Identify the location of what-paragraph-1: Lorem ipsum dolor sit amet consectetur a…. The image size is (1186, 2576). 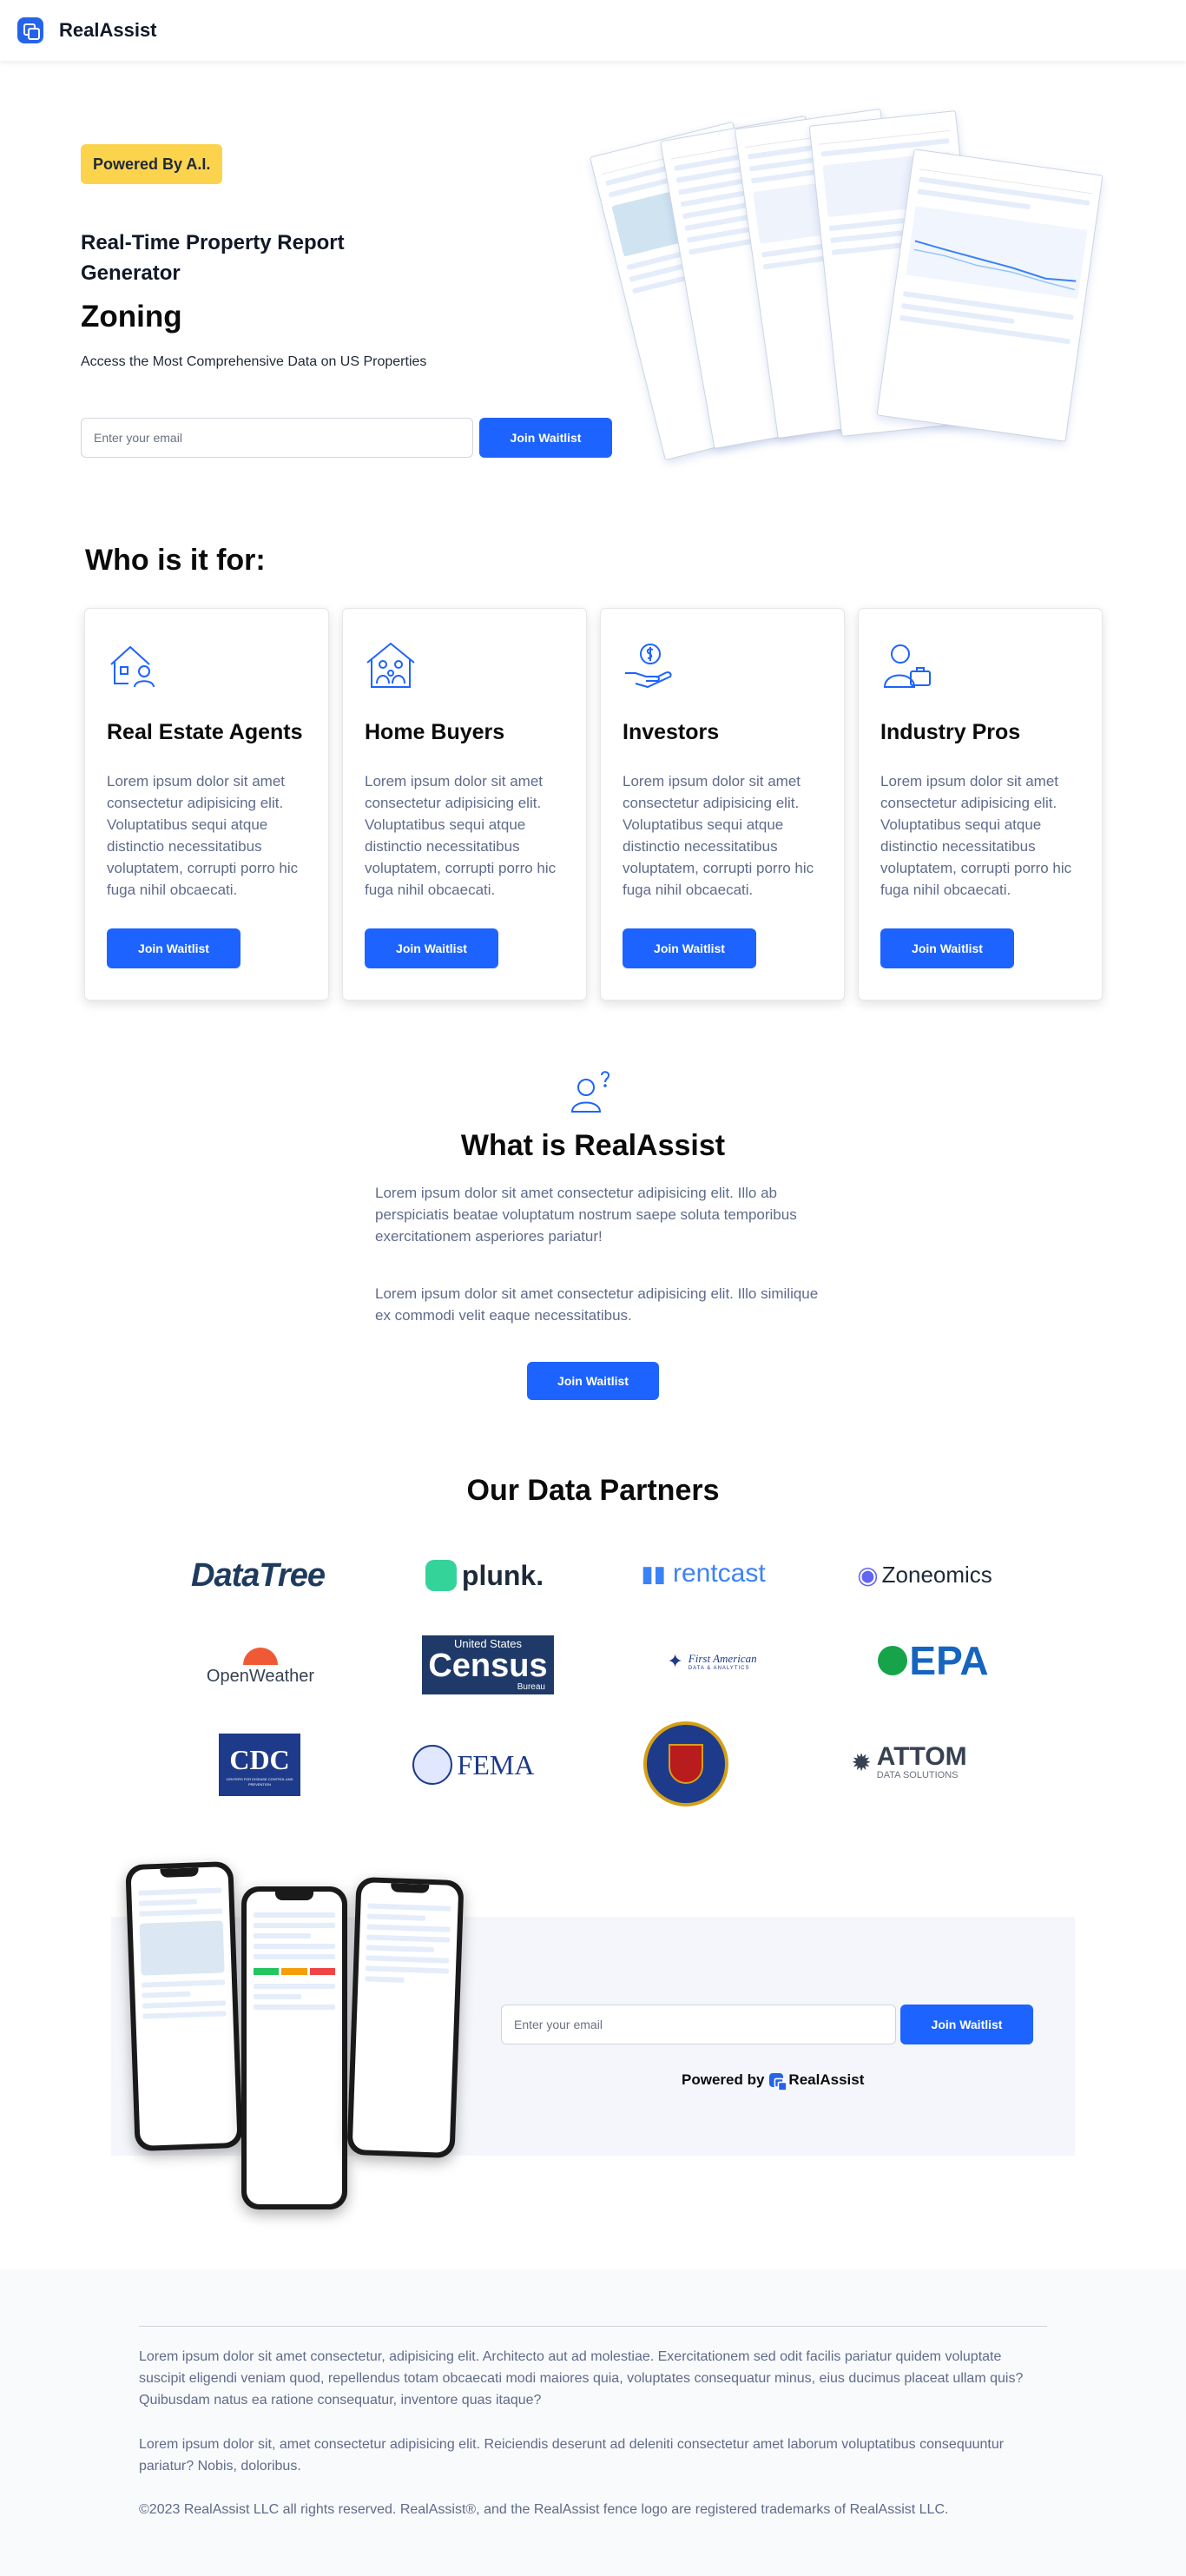
(586, 1215).